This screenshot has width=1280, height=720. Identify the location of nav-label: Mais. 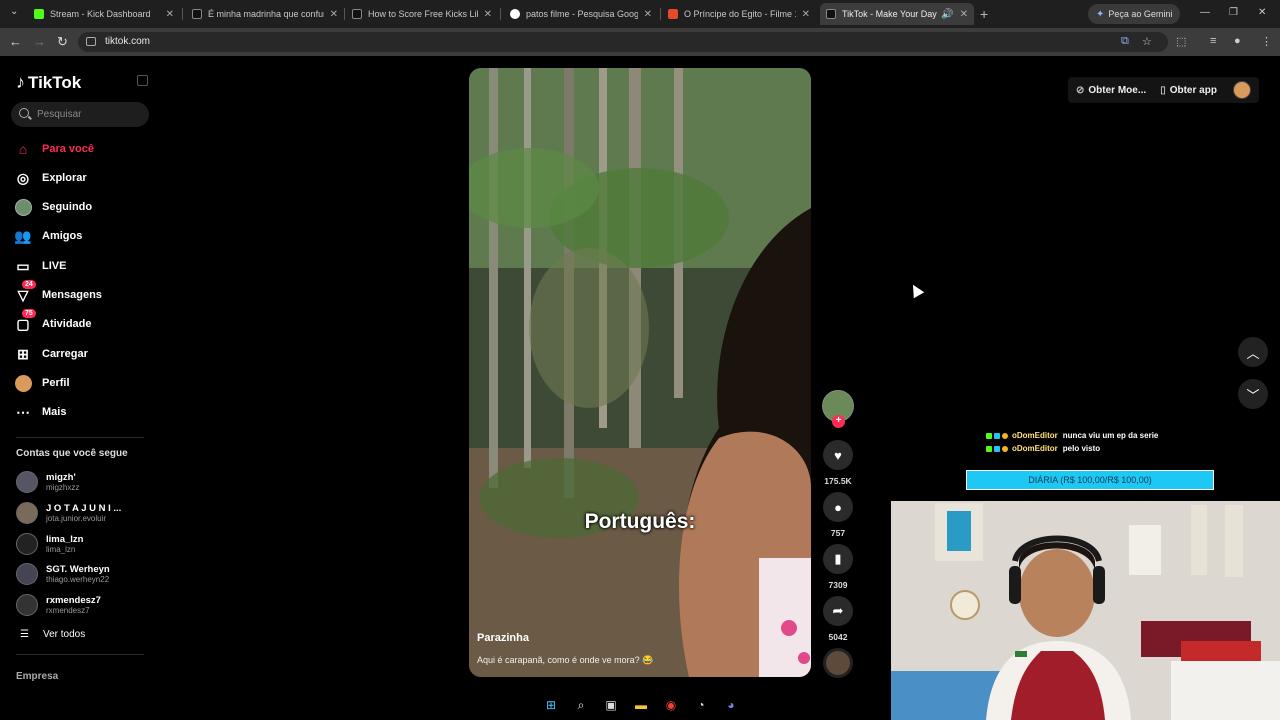
(54, 412).